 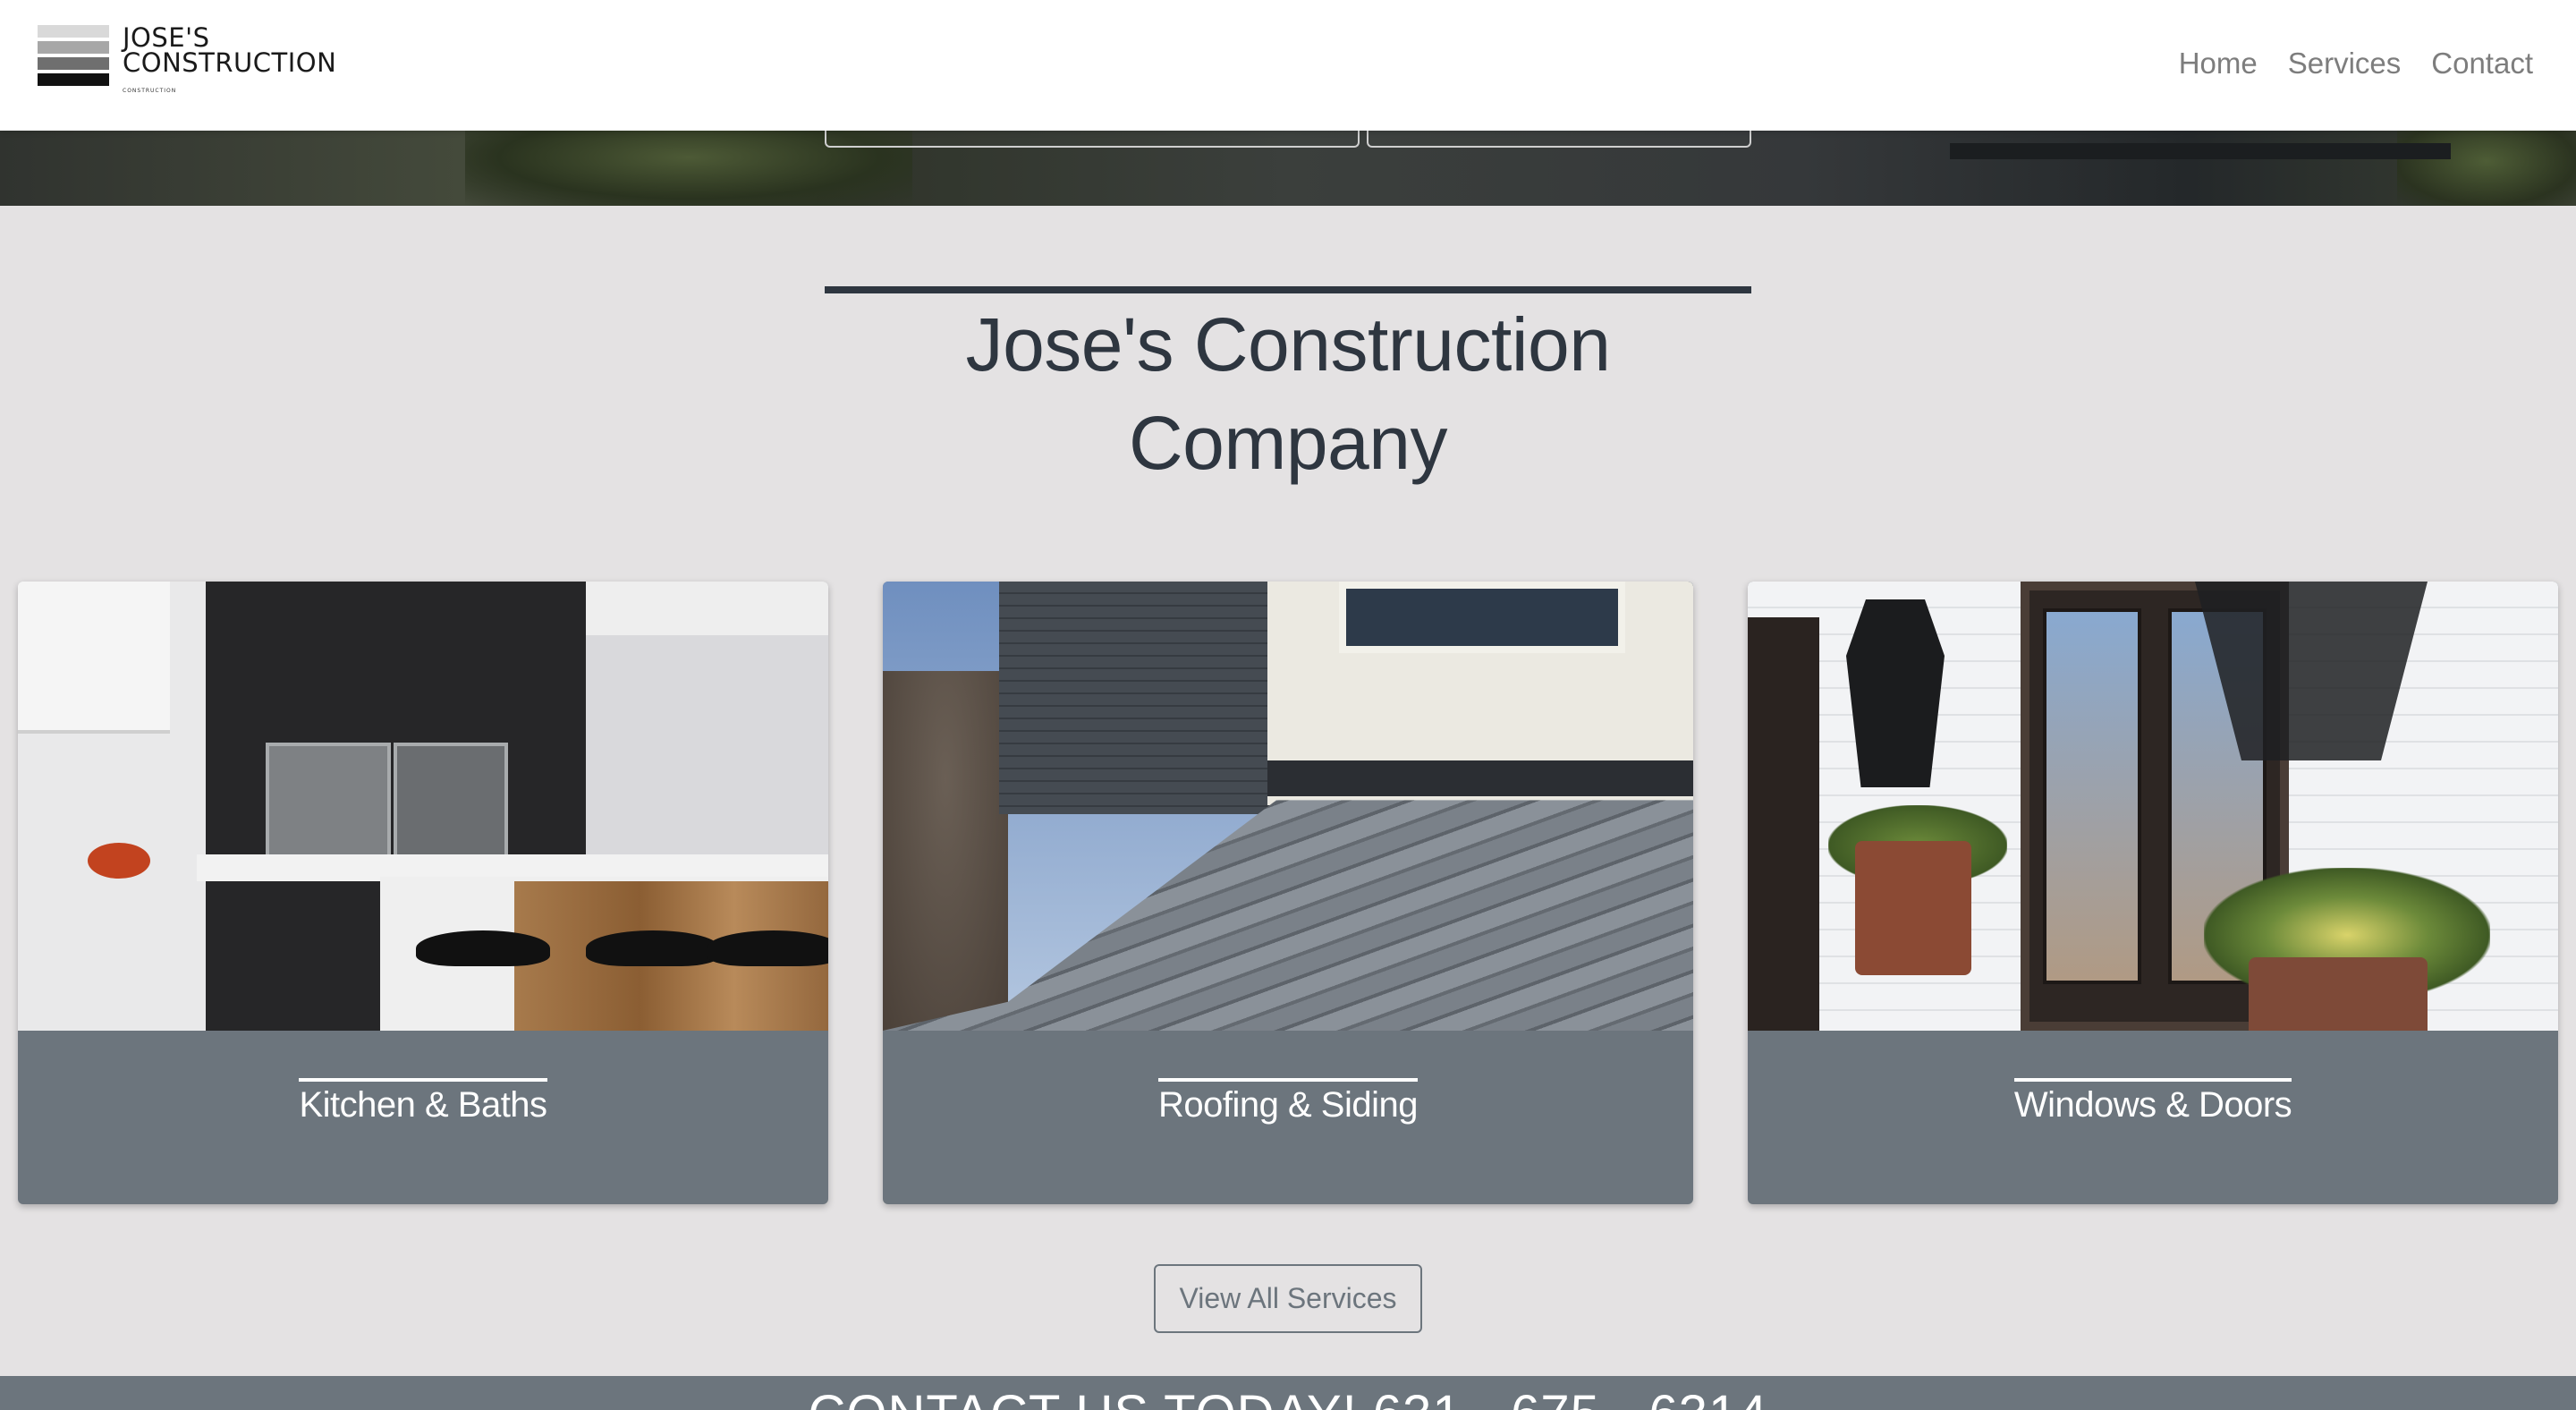 I want to click on logo-line-2: CONSTRUCTION, so click(x=230, y=63).